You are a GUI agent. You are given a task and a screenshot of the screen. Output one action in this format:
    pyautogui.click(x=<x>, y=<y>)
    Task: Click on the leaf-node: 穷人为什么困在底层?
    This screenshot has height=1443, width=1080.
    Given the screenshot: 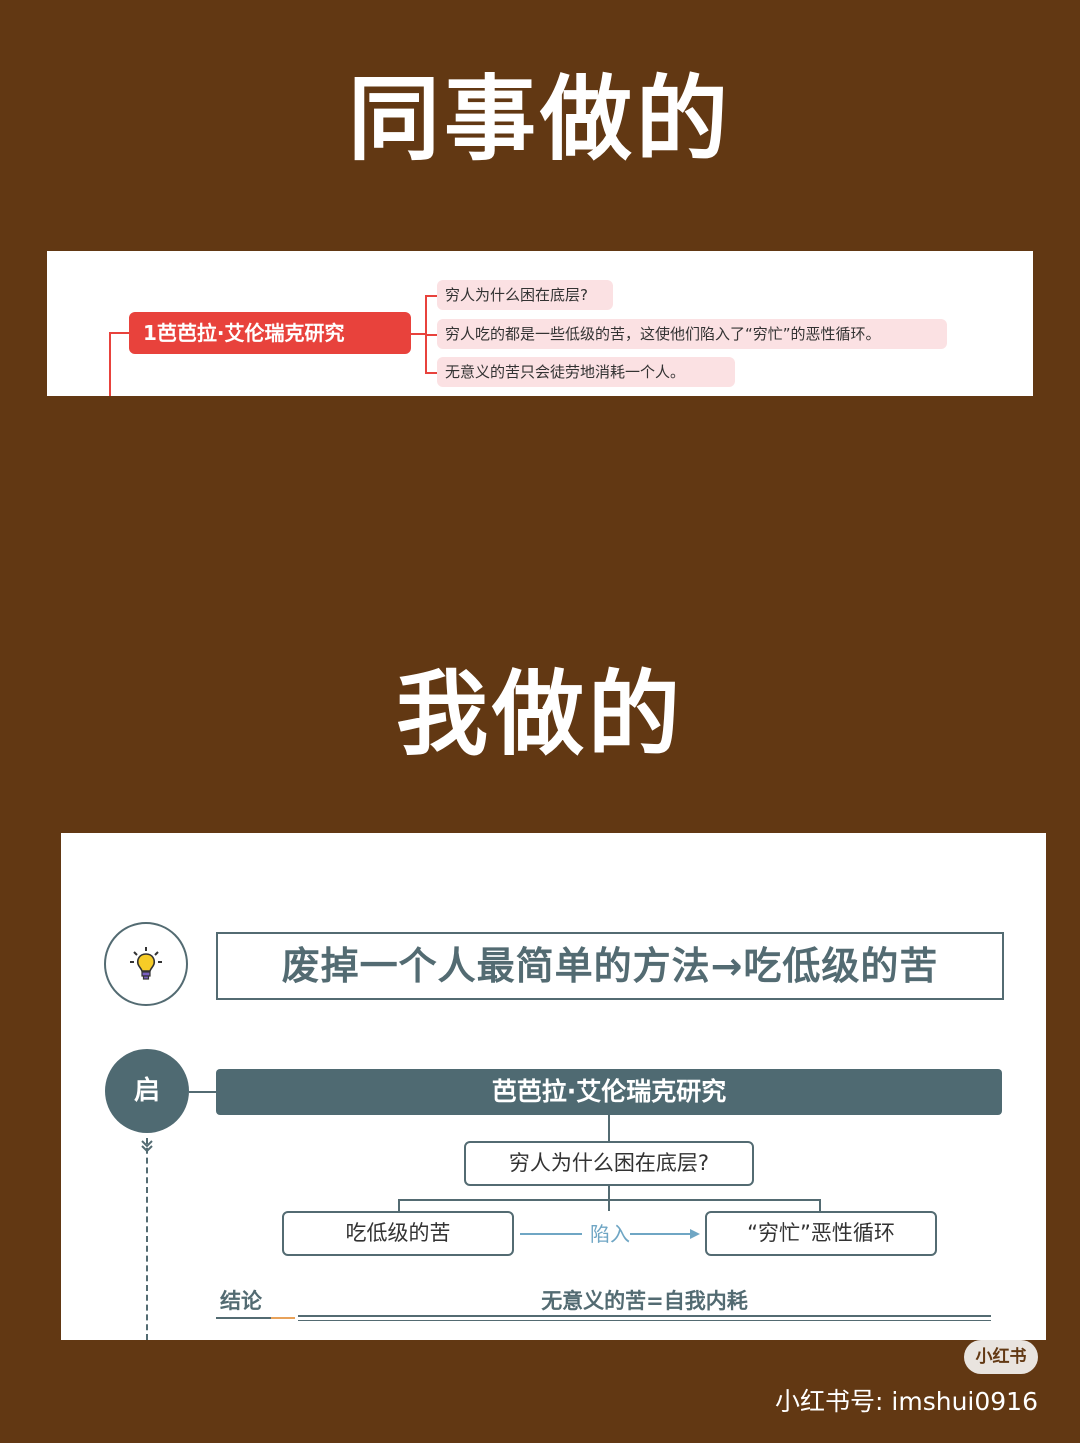 What is the action you would take?
    pyautogui.click(x=525, y=295)
    